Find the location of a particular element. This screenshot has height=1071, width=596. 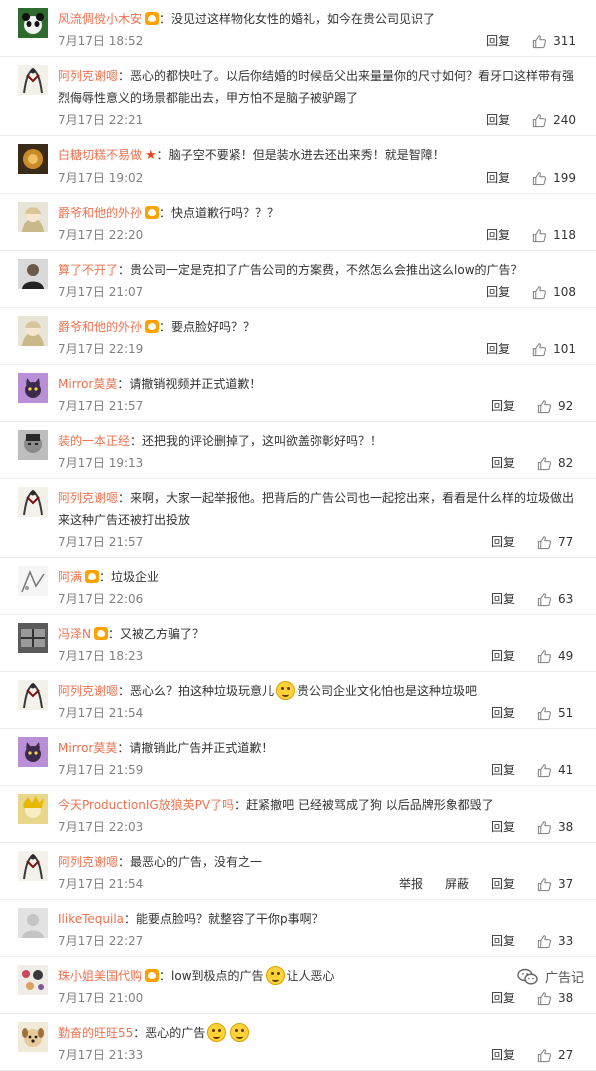

comment-meta: 7月17日 22:20 回复 118 is located at coordinates (317, 235).